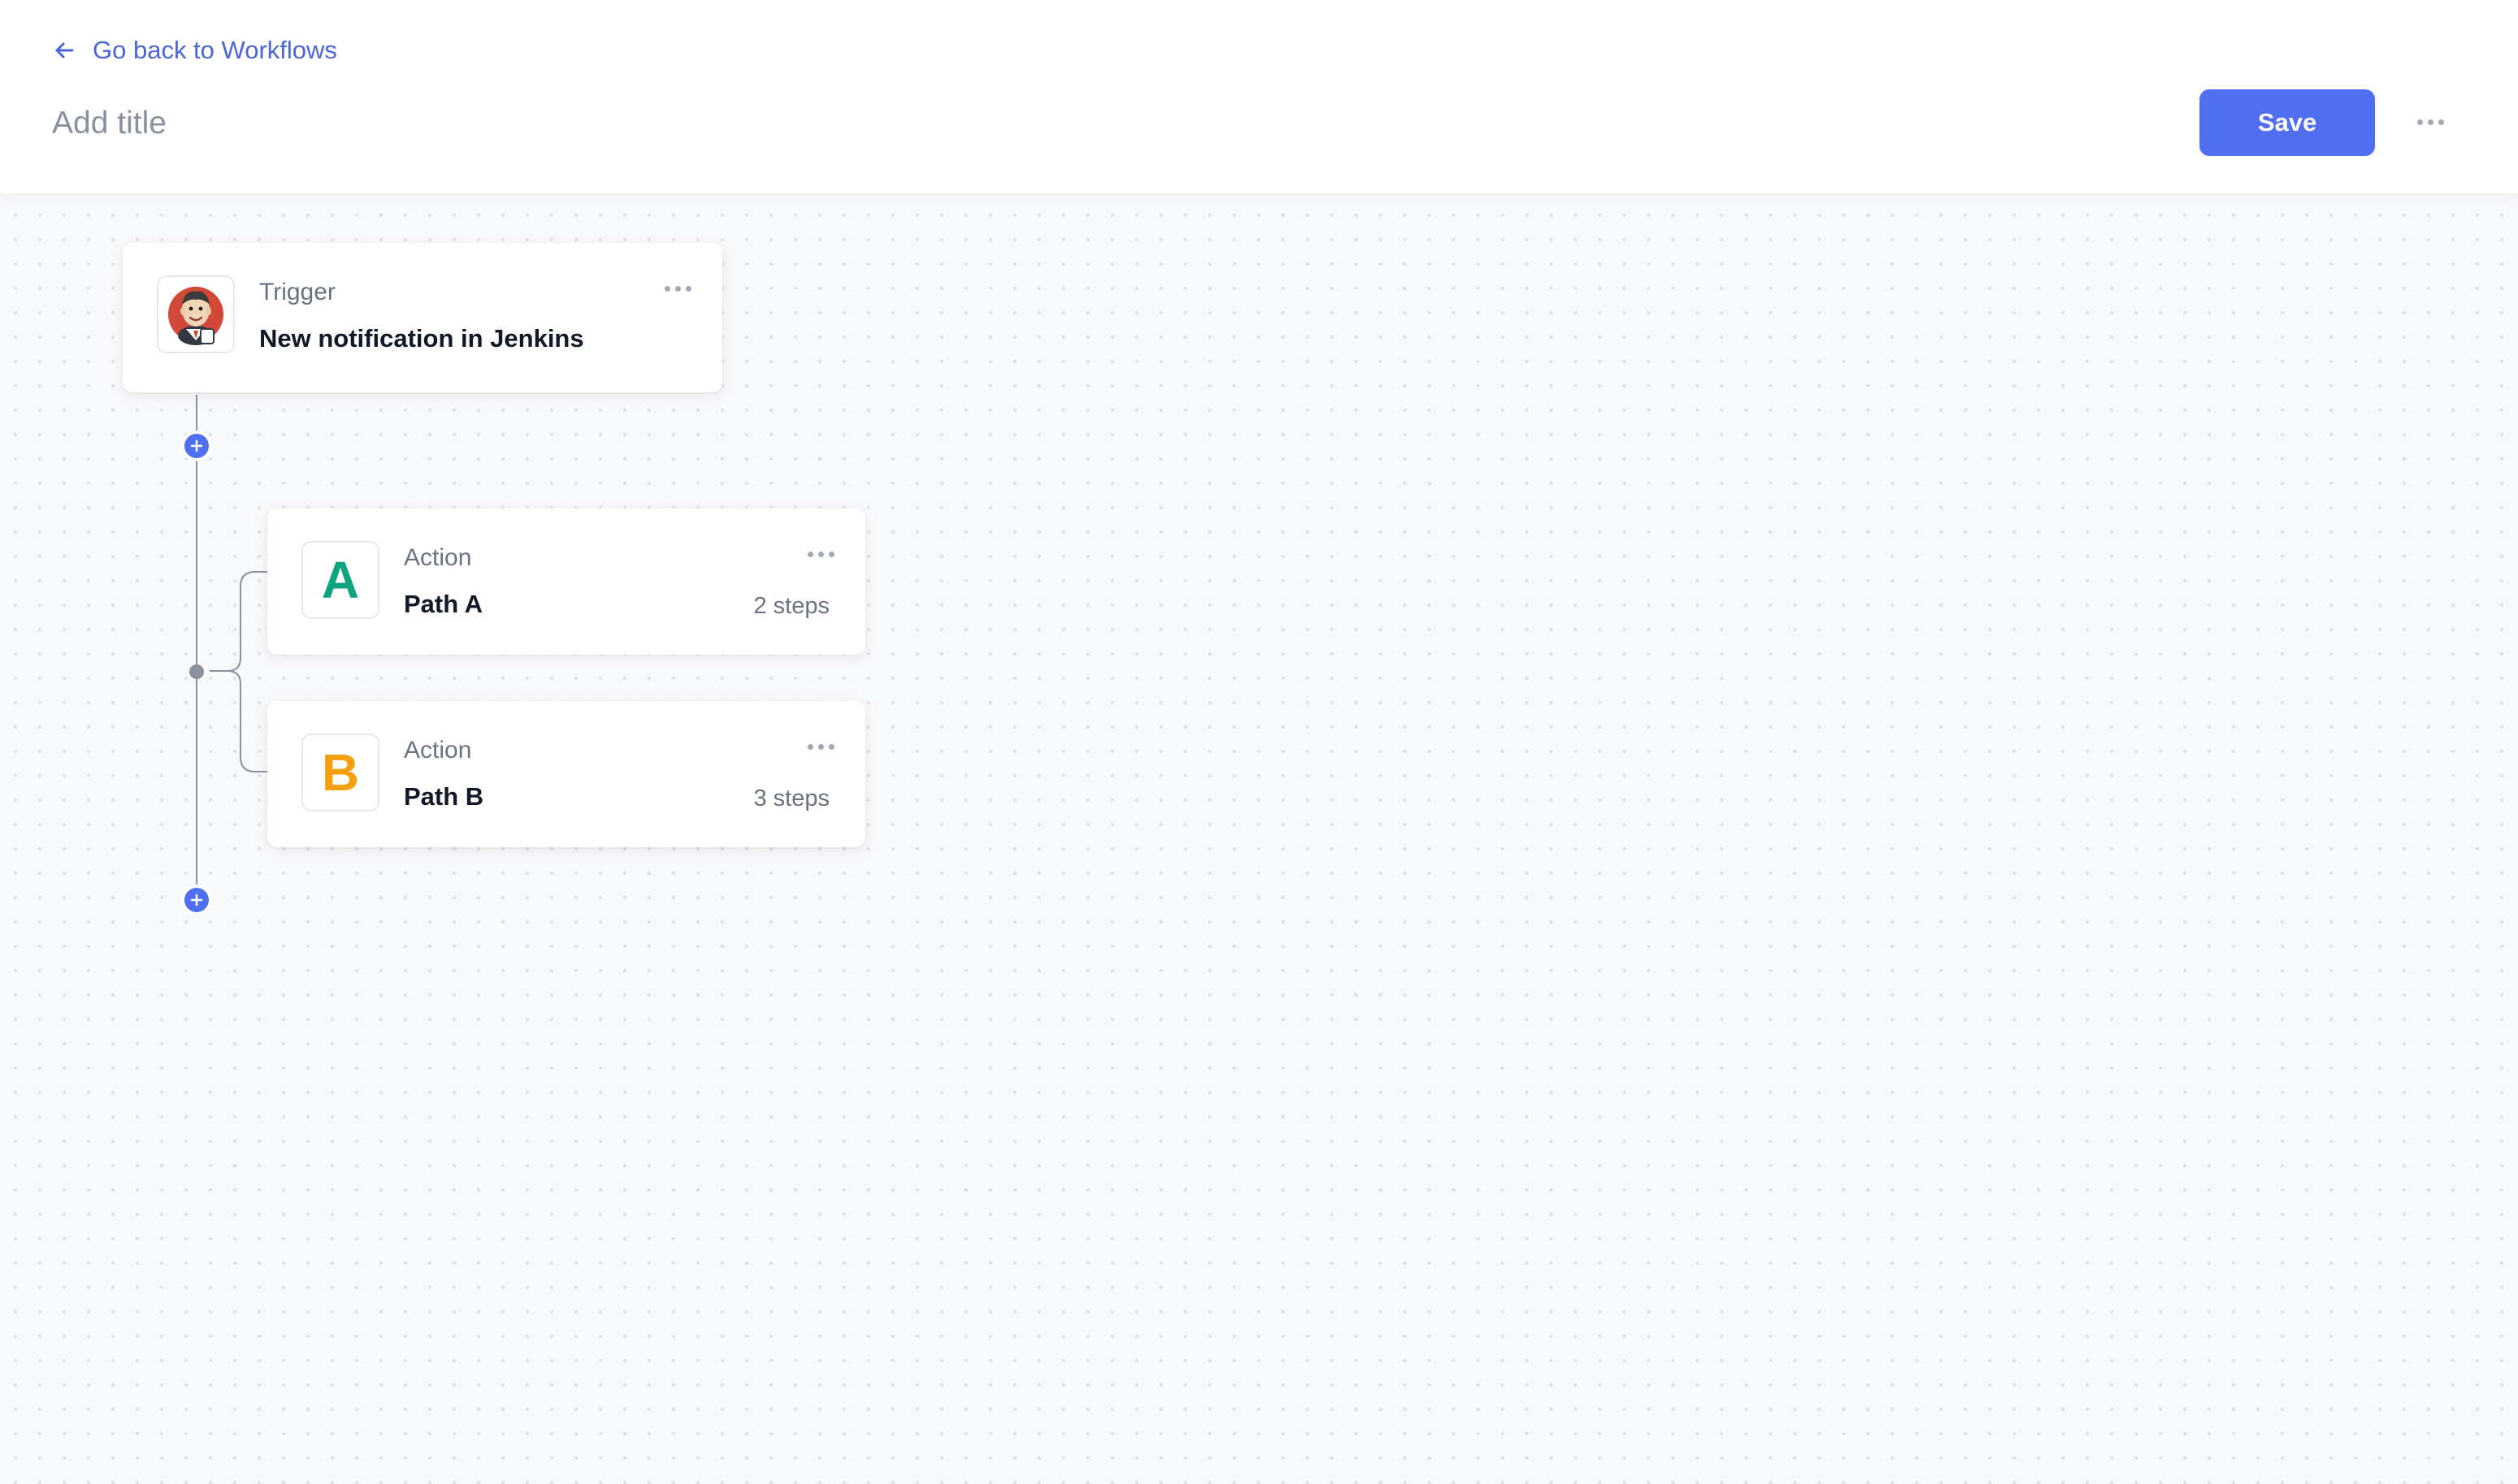 The image size is (2518, 1484). I want to click on path-a-kind-label: Action, so click(438, 557).